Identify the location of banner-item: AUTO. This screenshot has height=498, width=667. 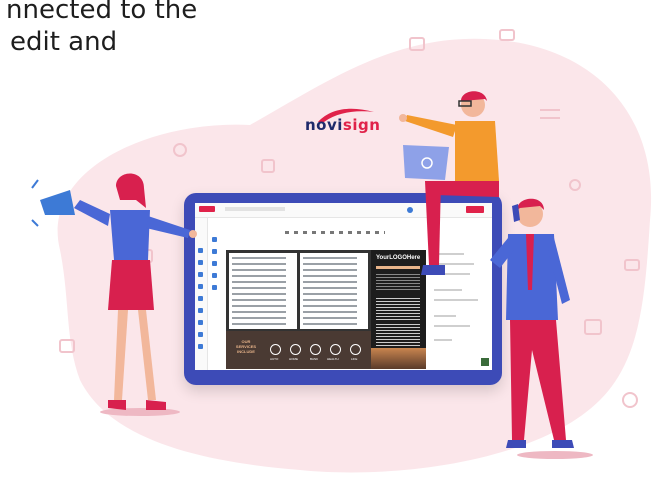
(274, 359).